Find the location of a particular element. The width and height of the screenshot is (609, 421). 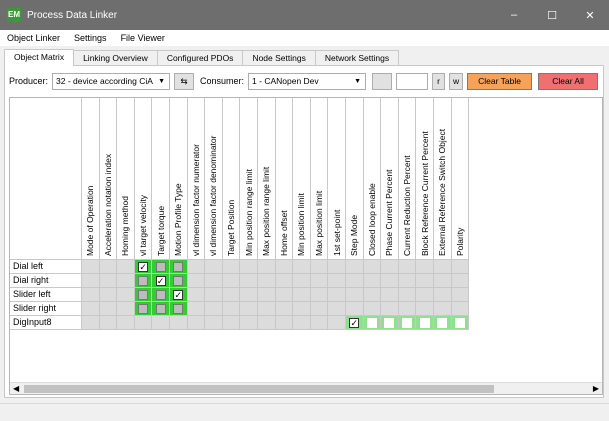

clear-all-button: Clear All is located at coordinates (568, 81).